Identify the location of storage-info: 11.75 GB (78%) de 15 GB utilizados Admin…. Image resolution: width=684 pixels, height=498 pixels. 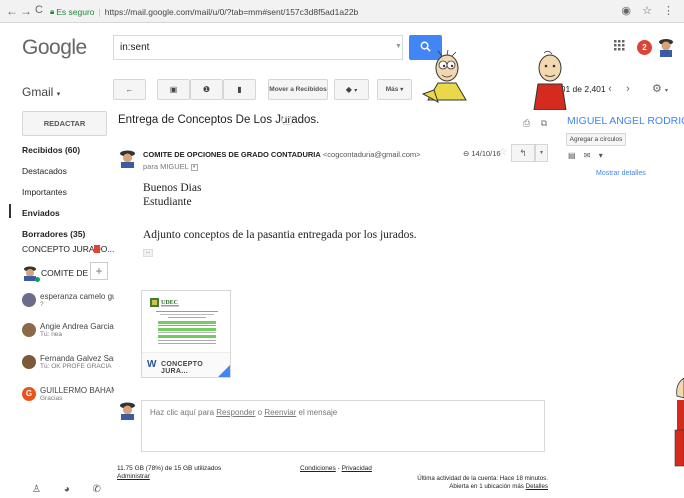
(169, 473).